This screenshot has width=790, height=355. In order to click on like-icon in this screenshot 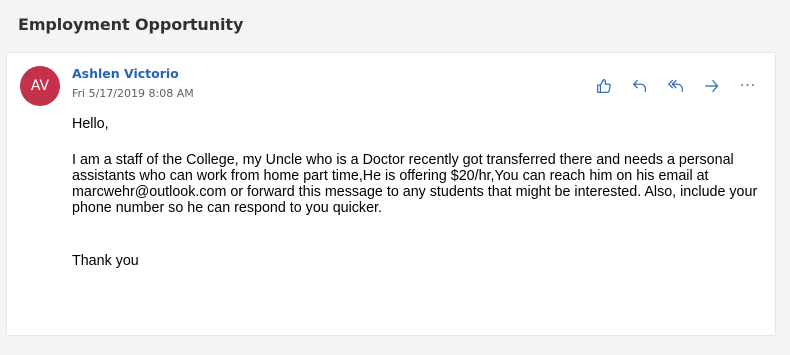, I will do `click(604, 86)`.